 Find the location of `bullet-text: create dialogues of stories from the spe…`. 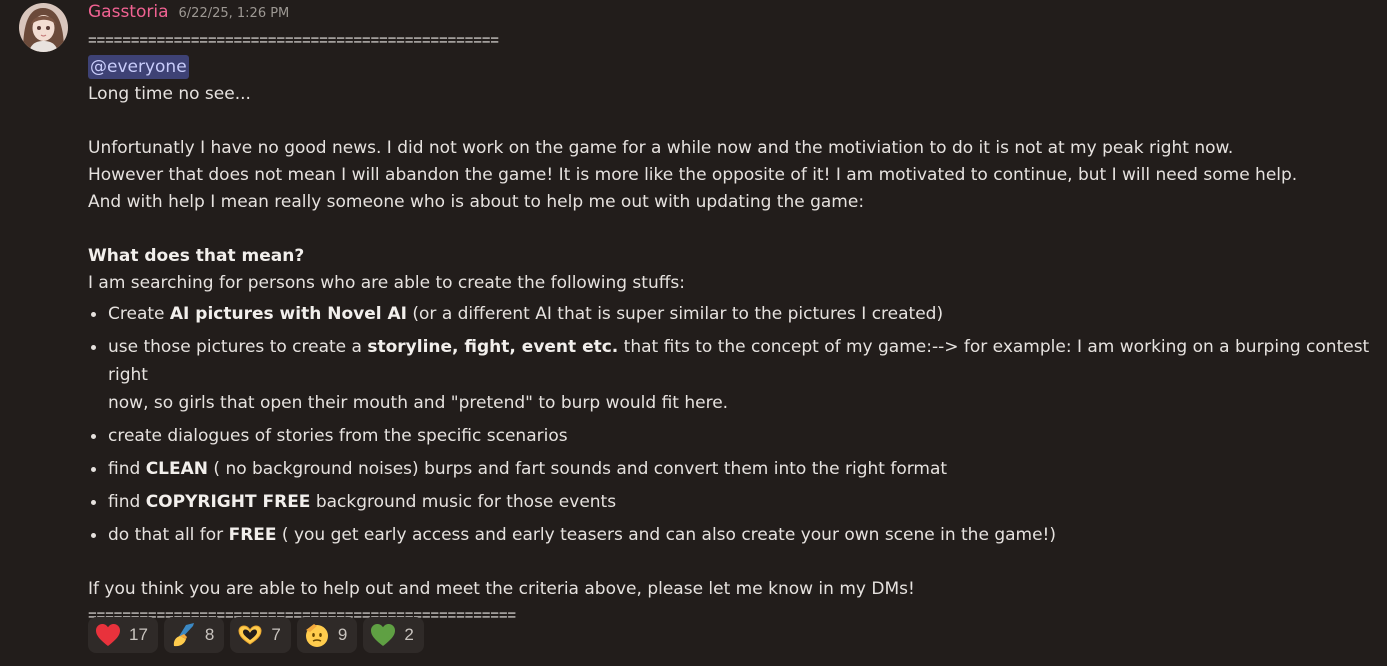

bullet-text: create dialogues of stories from the spe… is located at coordinates (338, 436).